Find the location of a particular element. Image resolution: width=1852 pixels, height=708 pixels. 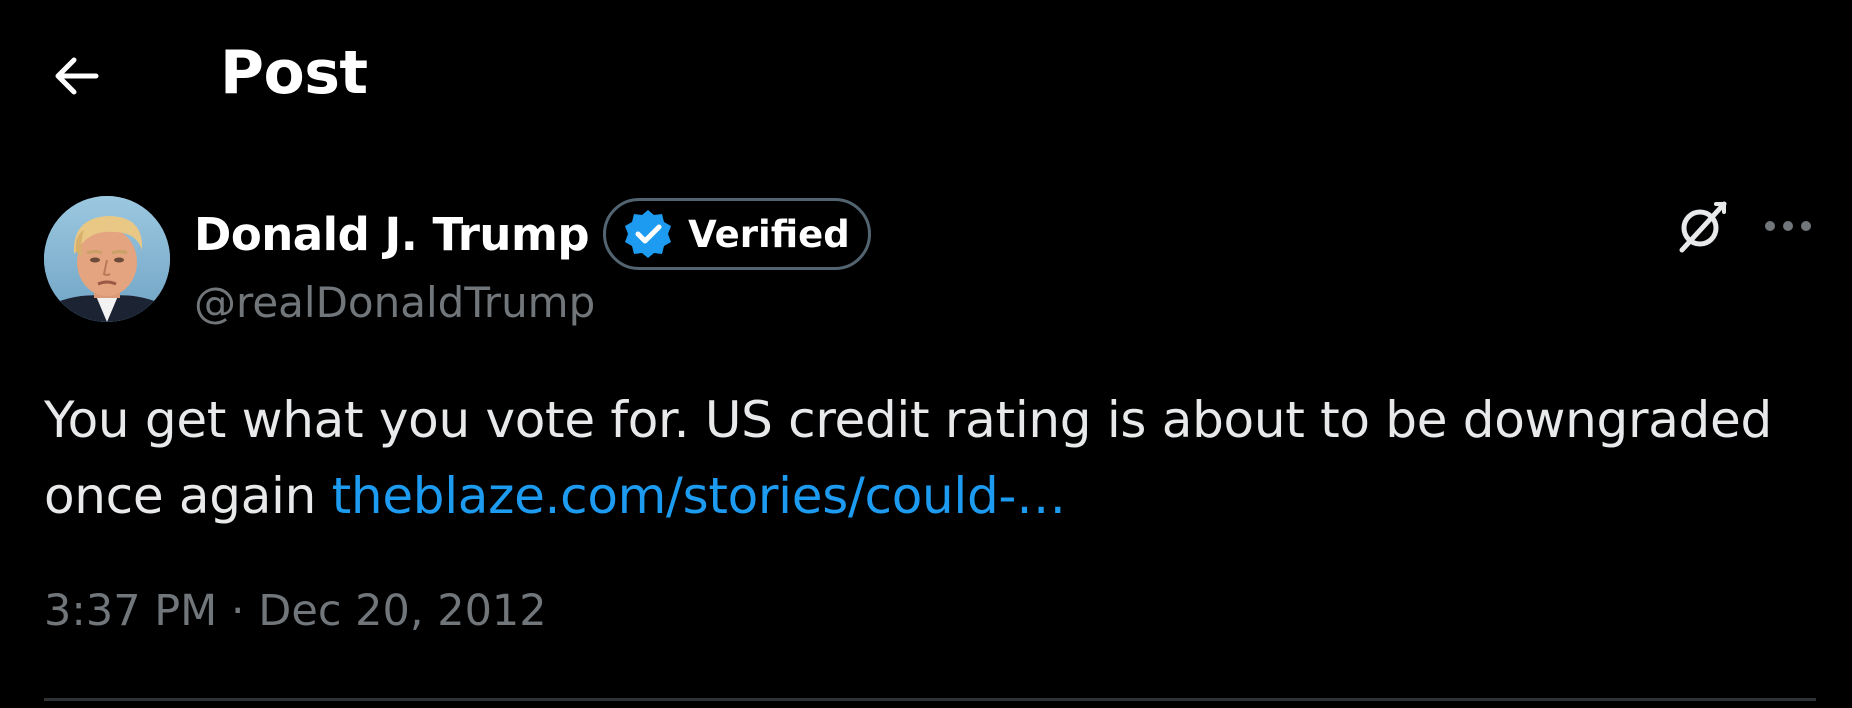

author-display-name: Donald J. Trump is located at coordinates (392, 234).